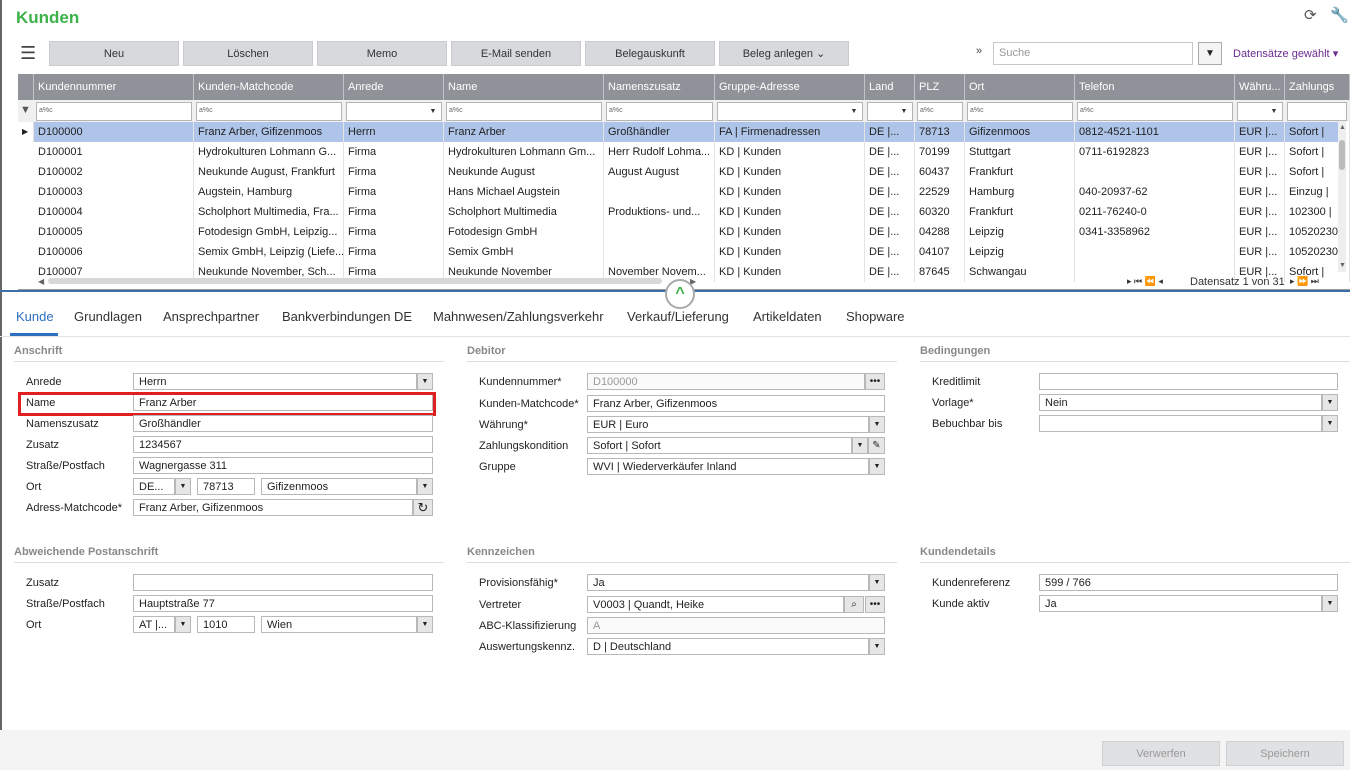 This screenshot has height=770, width=1350. I want to click on filter-gruppe: ▼, so click(790, 111).